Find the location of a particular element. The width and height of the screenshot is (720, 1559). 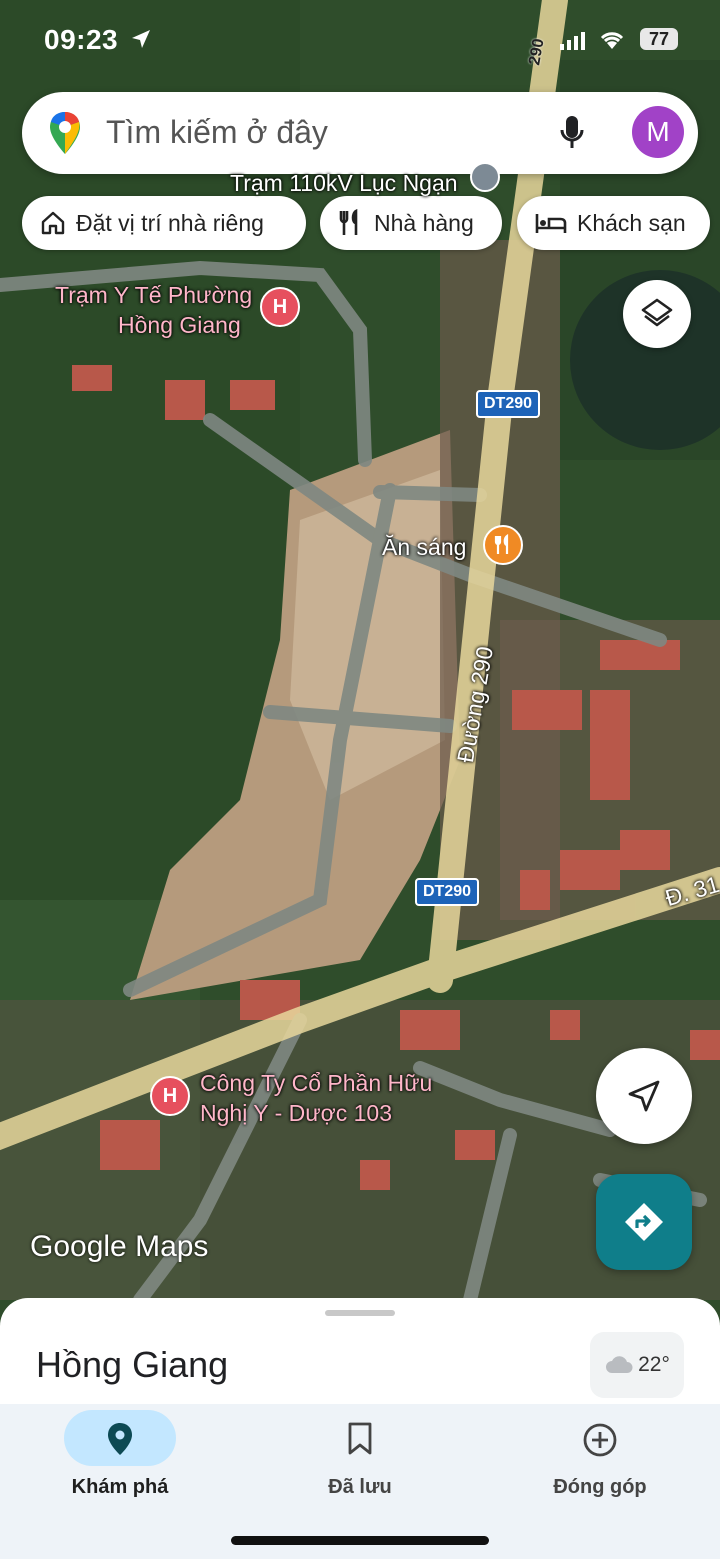

my-location-button is located at coordinates (644, 1096).